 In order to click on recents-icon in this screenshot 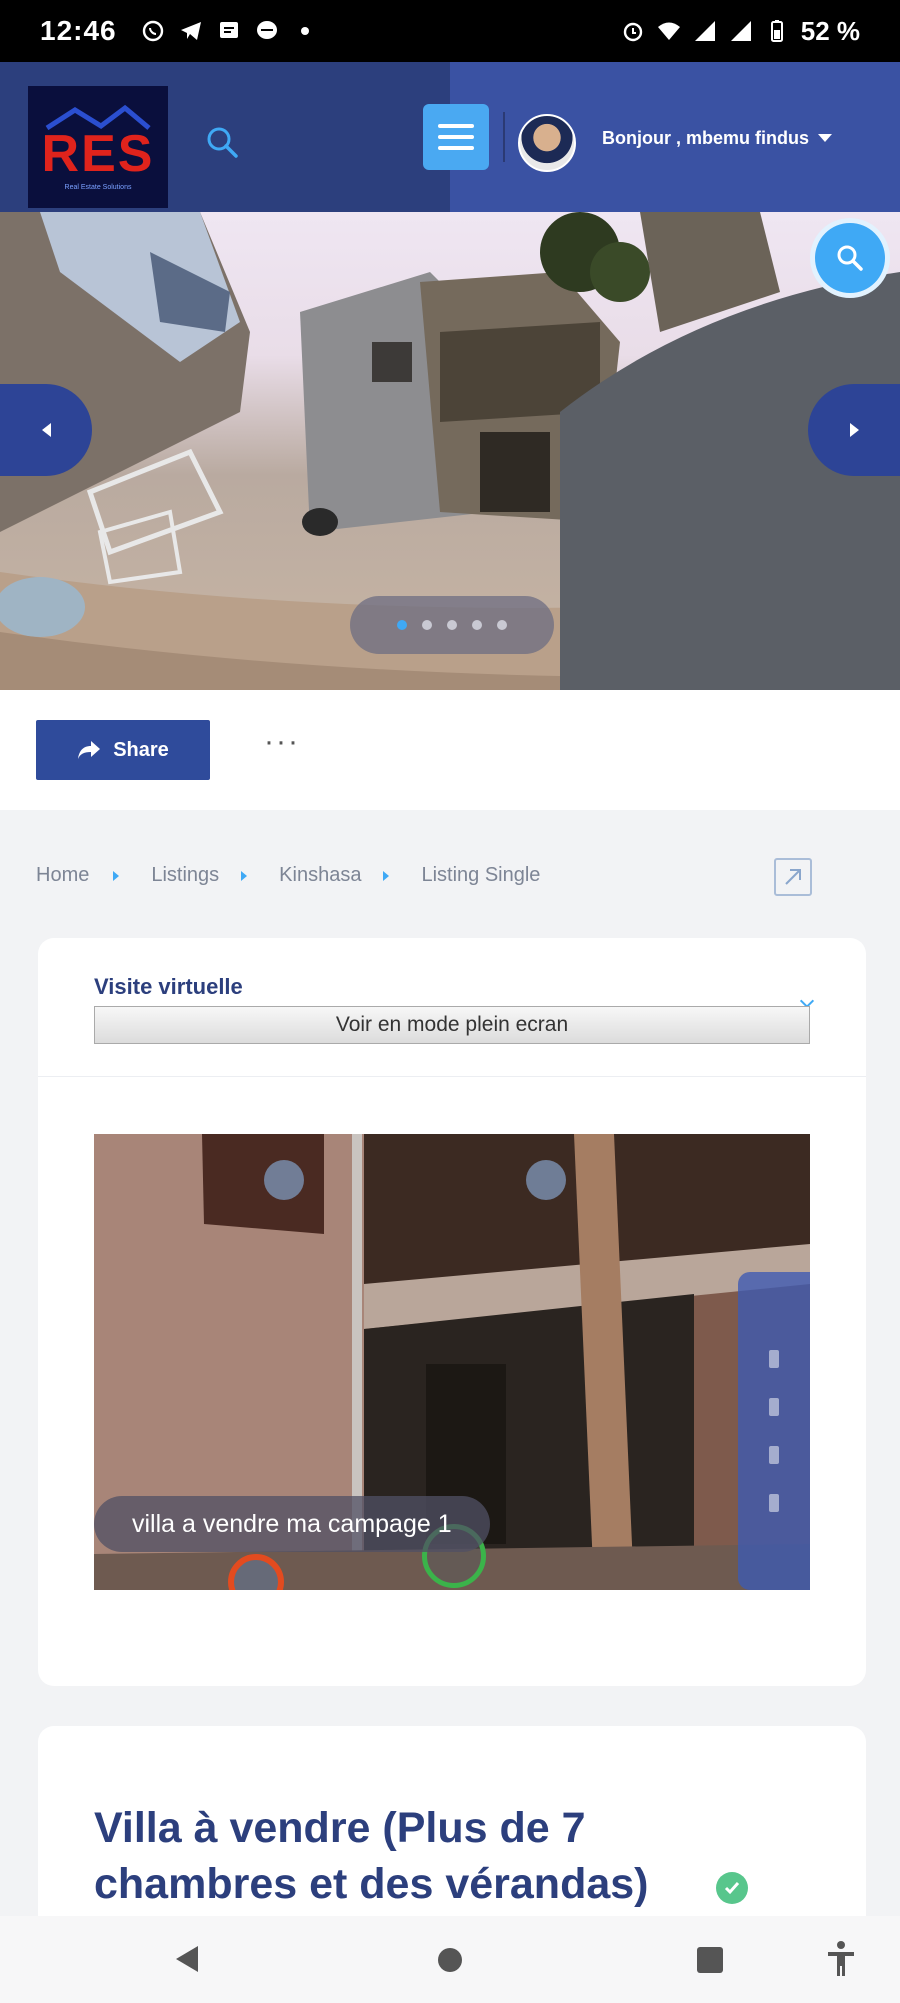, I will do `click(710, 1960)`.